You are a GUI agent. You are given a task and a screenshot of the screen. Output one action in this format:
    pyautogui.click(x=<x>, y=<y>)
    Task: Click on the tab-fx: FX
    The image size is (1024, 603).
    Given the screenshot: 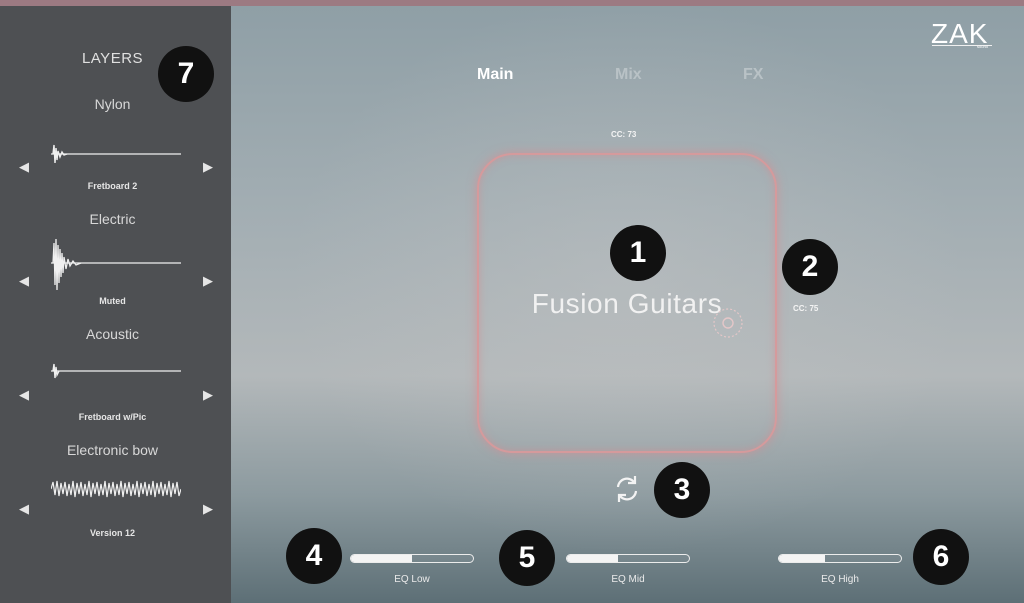 What is the action you would take?
    pyautogui.click(x=753, y=75)
    